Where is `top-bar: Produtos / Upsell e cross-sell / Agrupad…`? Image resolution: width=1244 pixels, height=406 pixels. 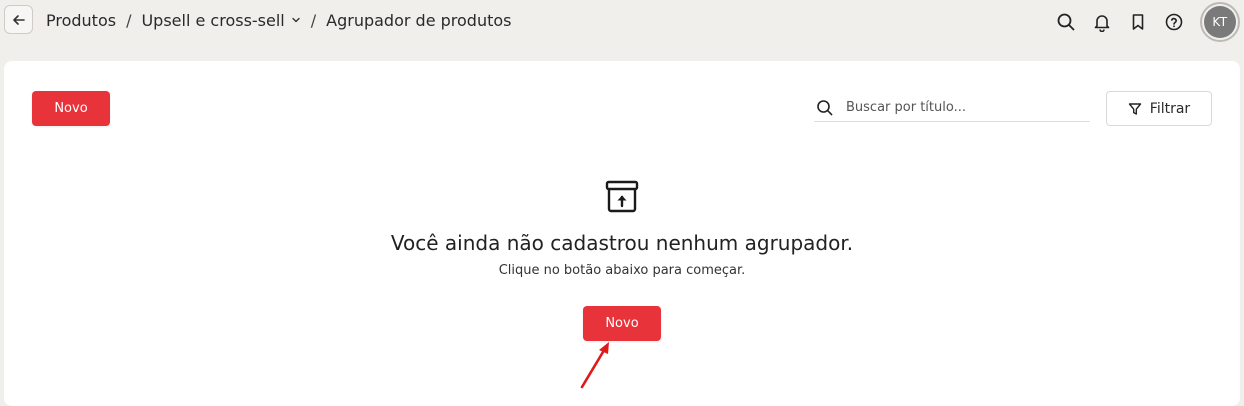
top-bar: Produtos / Upsell e cross-sell / Agrupad… is located at coordinates (622, 22).